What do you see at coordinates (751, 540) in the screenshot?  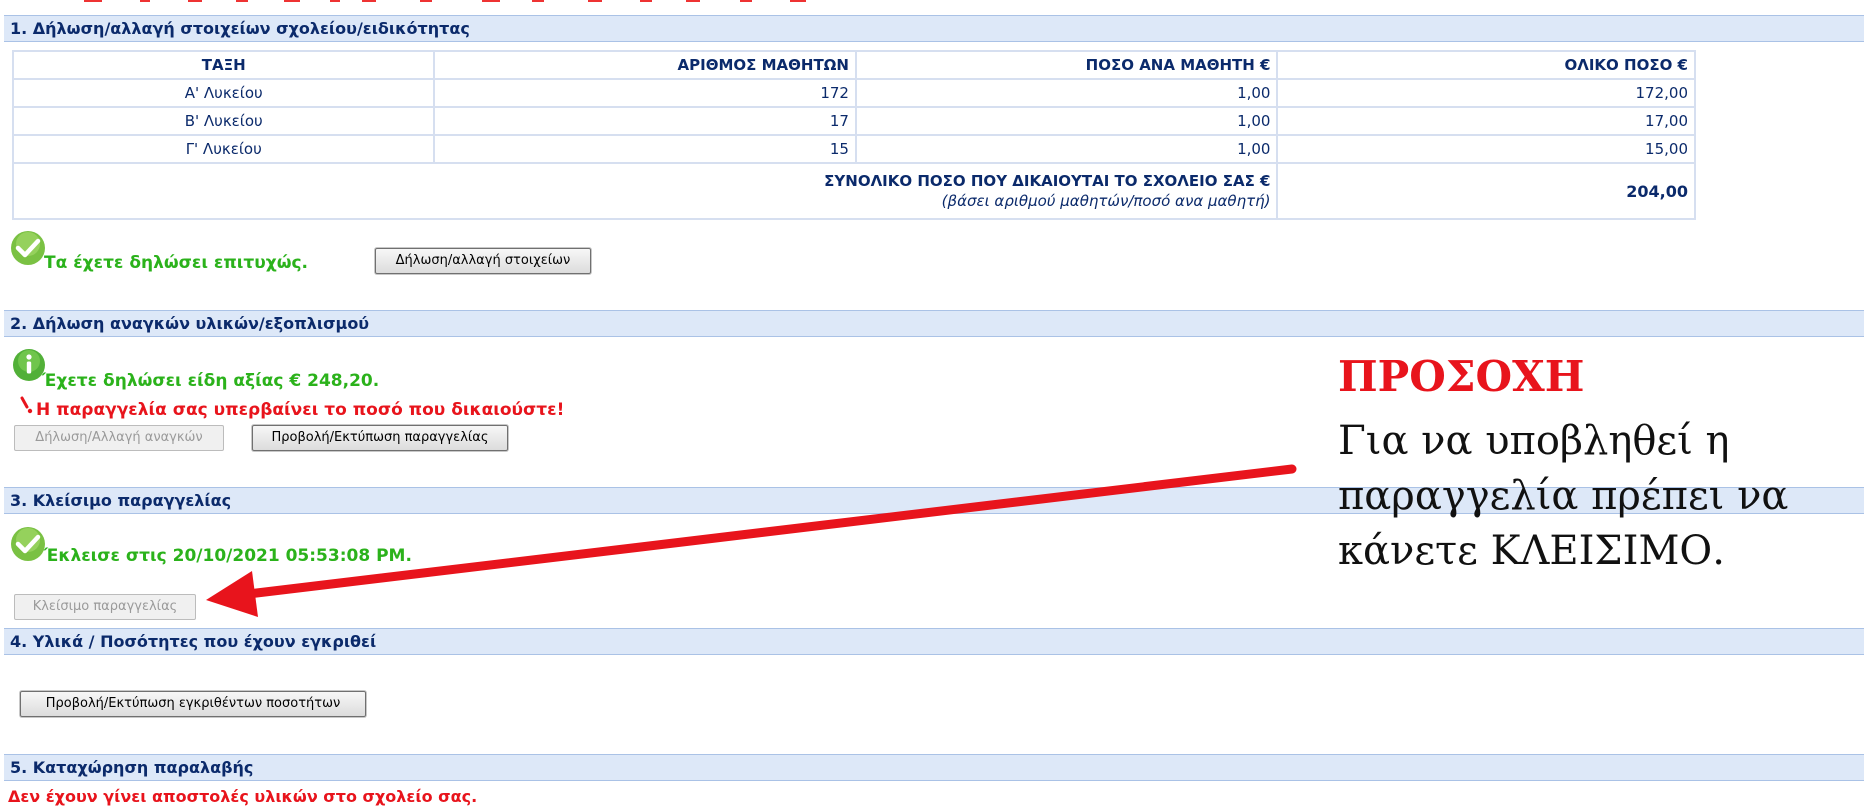 I see `arrow-icon` at bounding box center [751, 540].